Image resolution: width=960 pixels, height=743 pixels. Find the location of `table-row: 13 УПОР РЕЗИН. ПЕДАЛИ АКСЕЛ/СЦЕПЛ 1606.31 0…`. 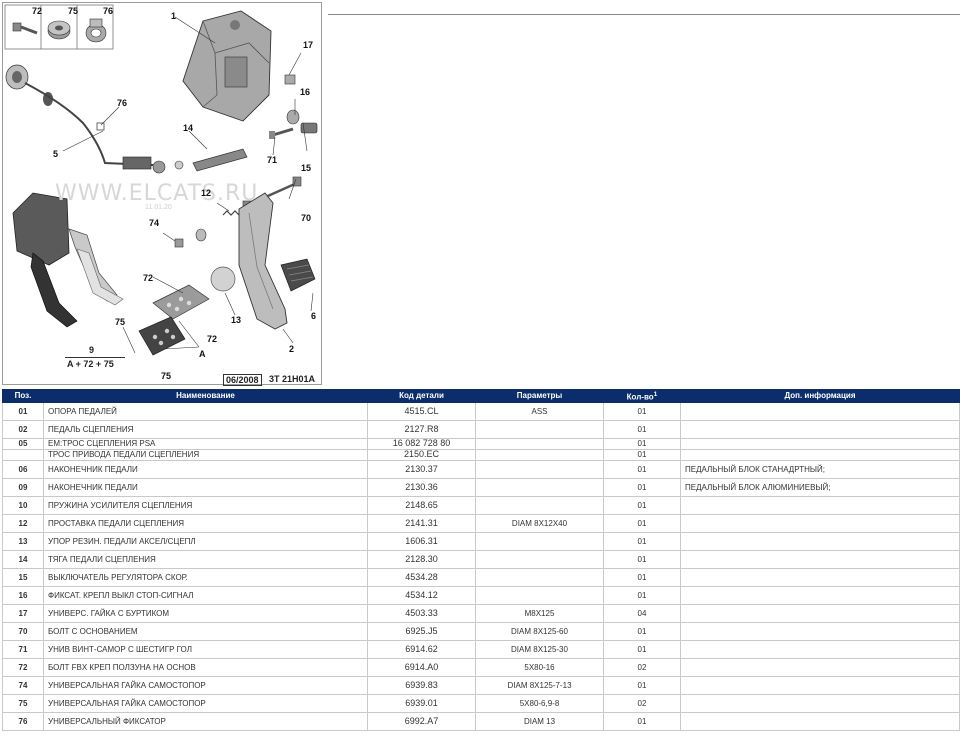

table-row: 13 УПОР РЕЗИН. ПЕДАЛИ АКСЕЛ/СЦЕПЛ 1606.31 0… is located at coordinates (481, 541).